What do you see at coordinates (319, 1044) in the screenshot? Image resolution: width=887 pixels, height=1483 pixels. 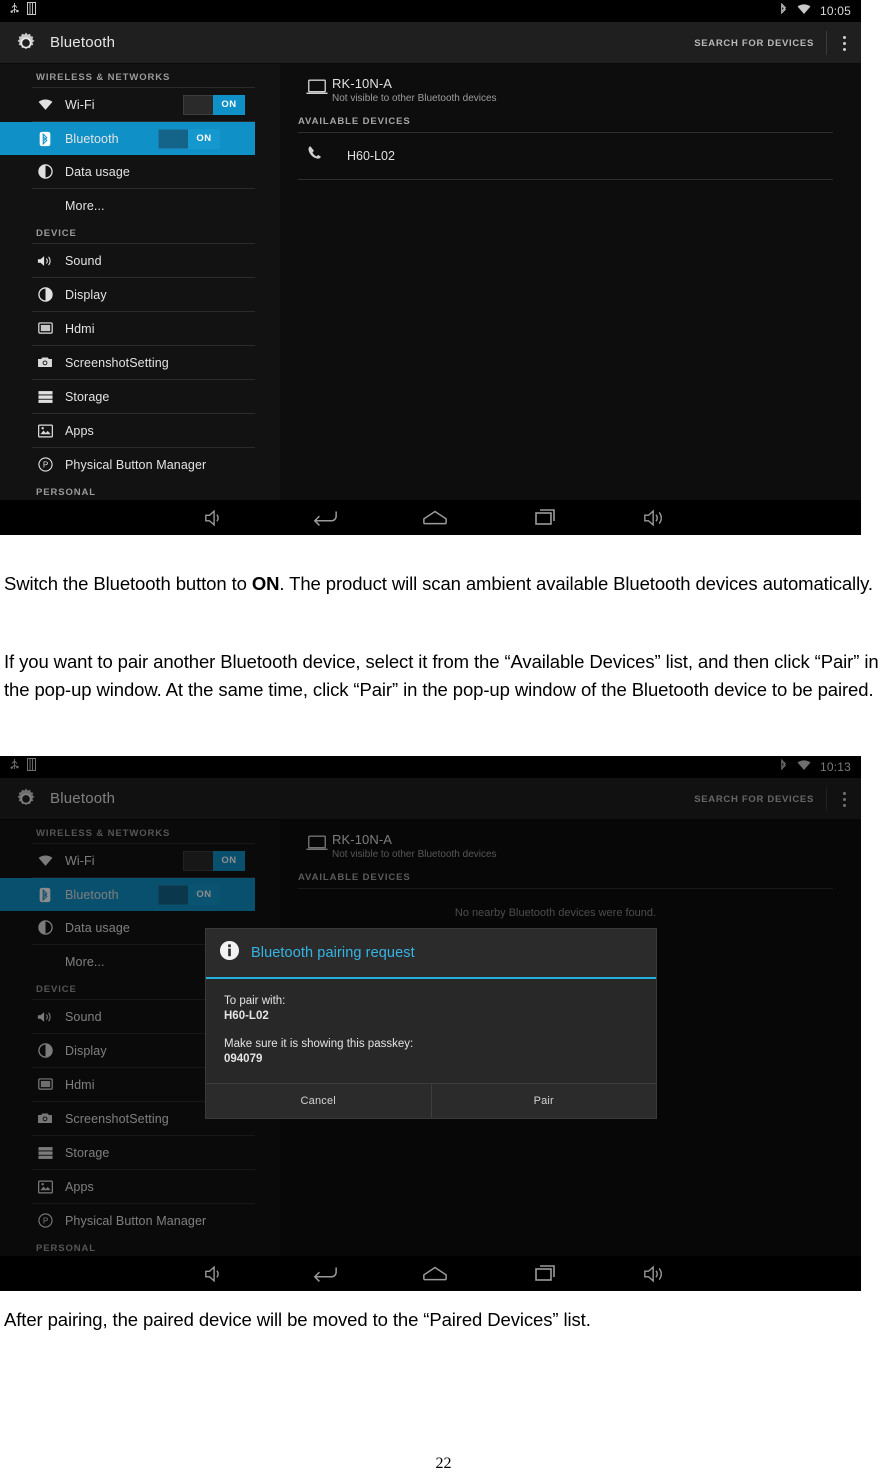 I see `passkey-label: Make sure it is showing this passkey:` at bounding box center [319, 1044].